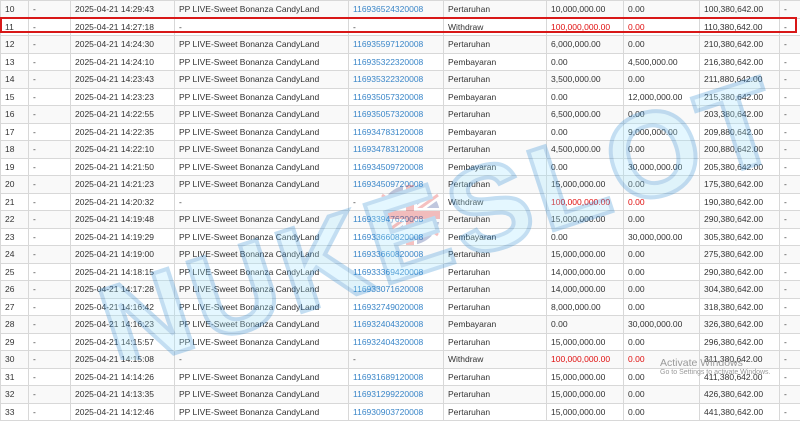 The width and height of the screenshot is (800, 421). What do you see at coordinates (388, 307) in the screenshot?
I see `transaction-id-link: 116932749020008` at bounding box center [388, 307].